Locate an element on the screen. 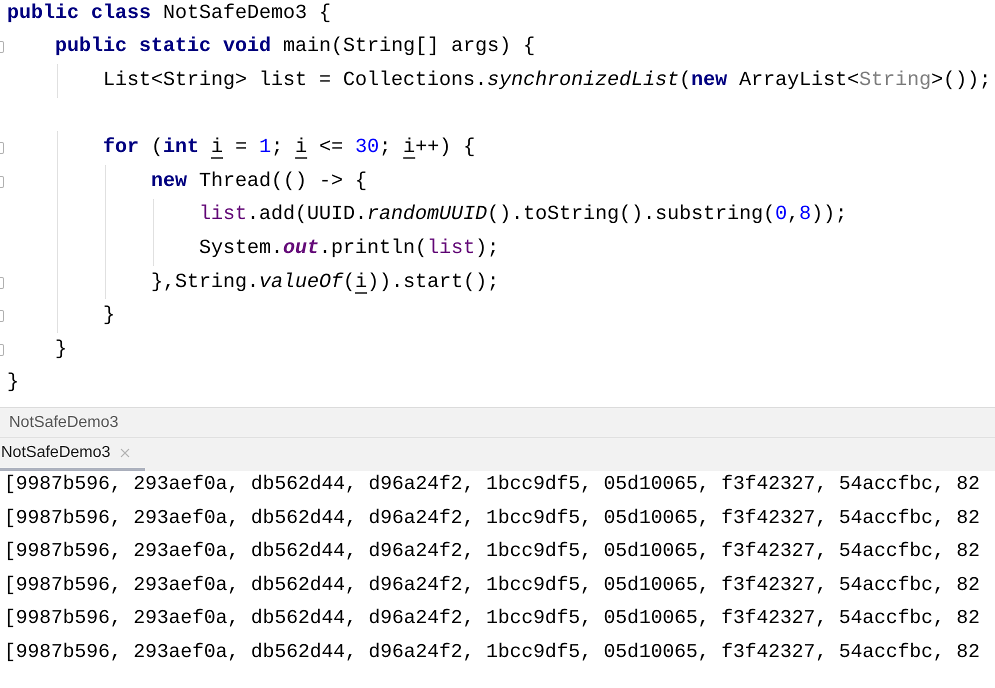 The image size is (995, 688). code-line: new Thread(() -> { is located at coordinates (259, 181).